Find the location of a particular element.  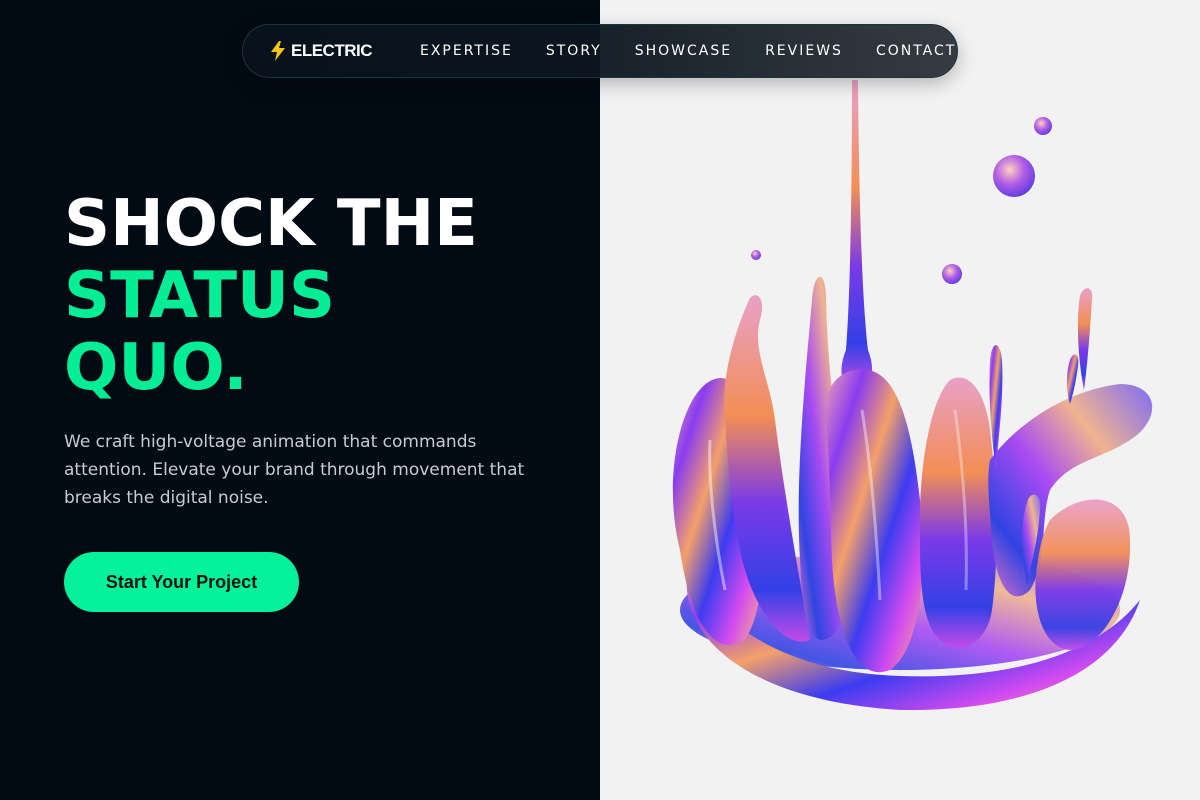

nav-link-contact: CONTACT is located at coordinates (916, 51).